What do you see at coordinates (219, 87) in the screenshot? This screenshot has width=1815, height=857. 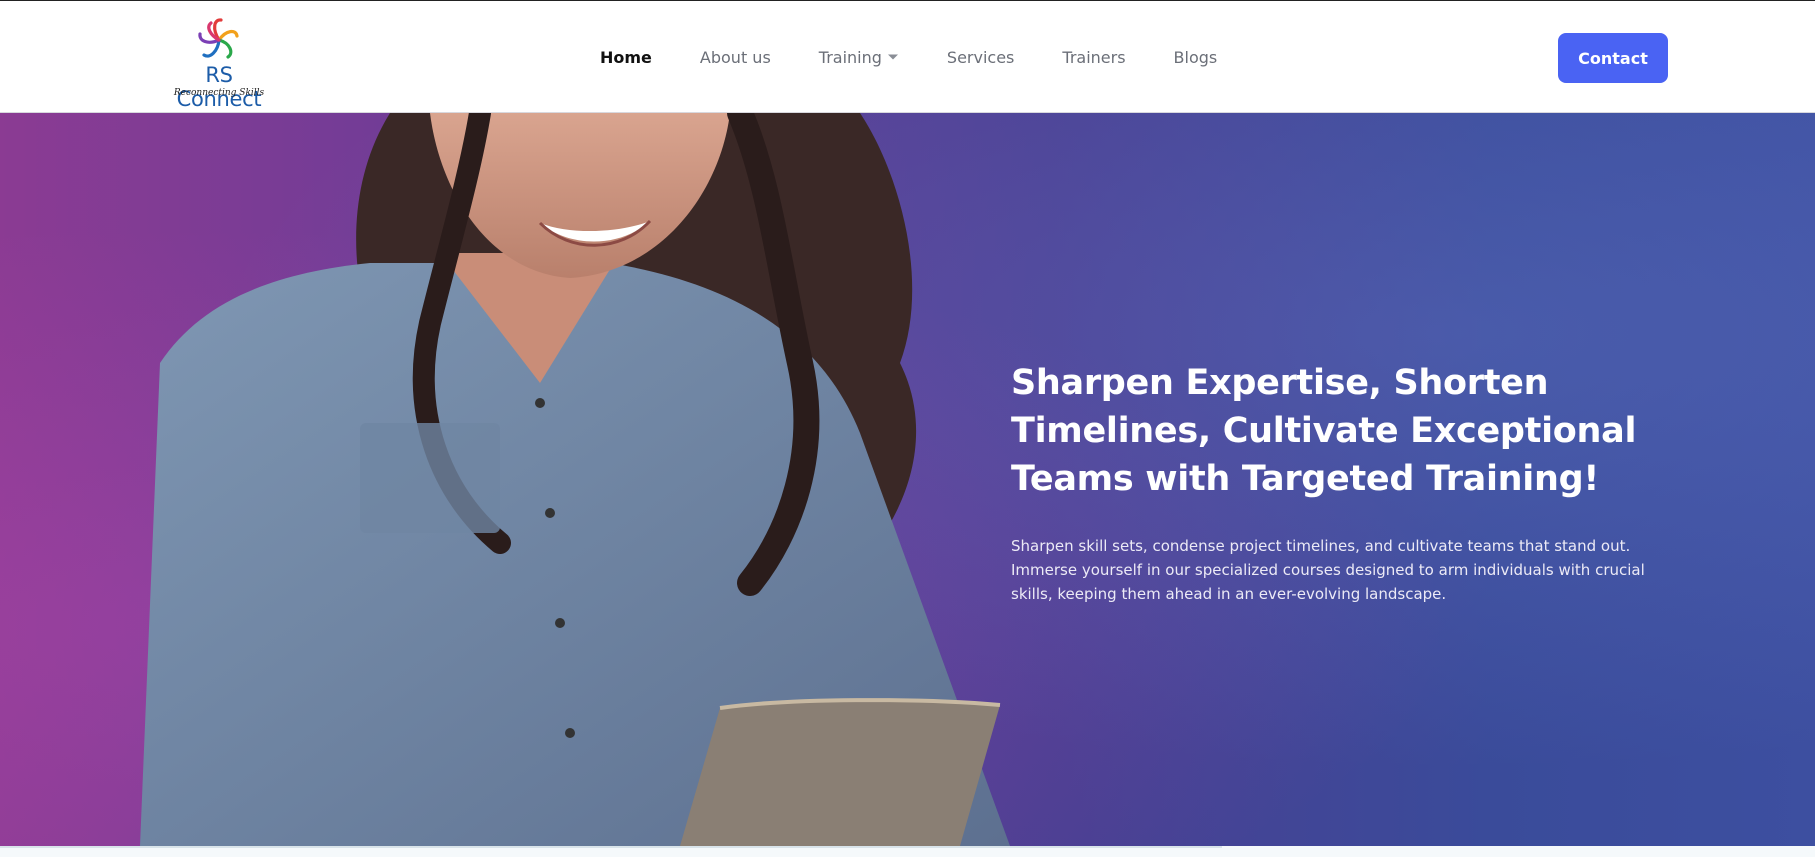 I see `brand-name: RS Connect` at bounding box center [219, 87].